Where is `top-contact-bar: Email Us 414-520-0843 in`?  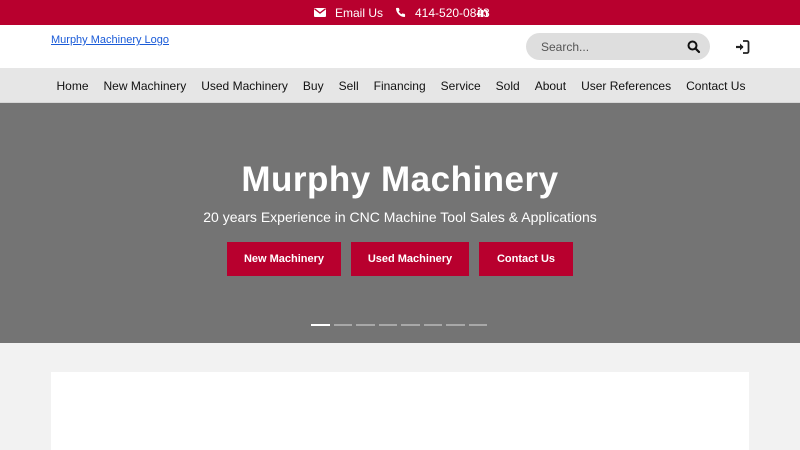
top-contact-bar: Email Us 414-520-0843 in is located at coordinates (400, 12).